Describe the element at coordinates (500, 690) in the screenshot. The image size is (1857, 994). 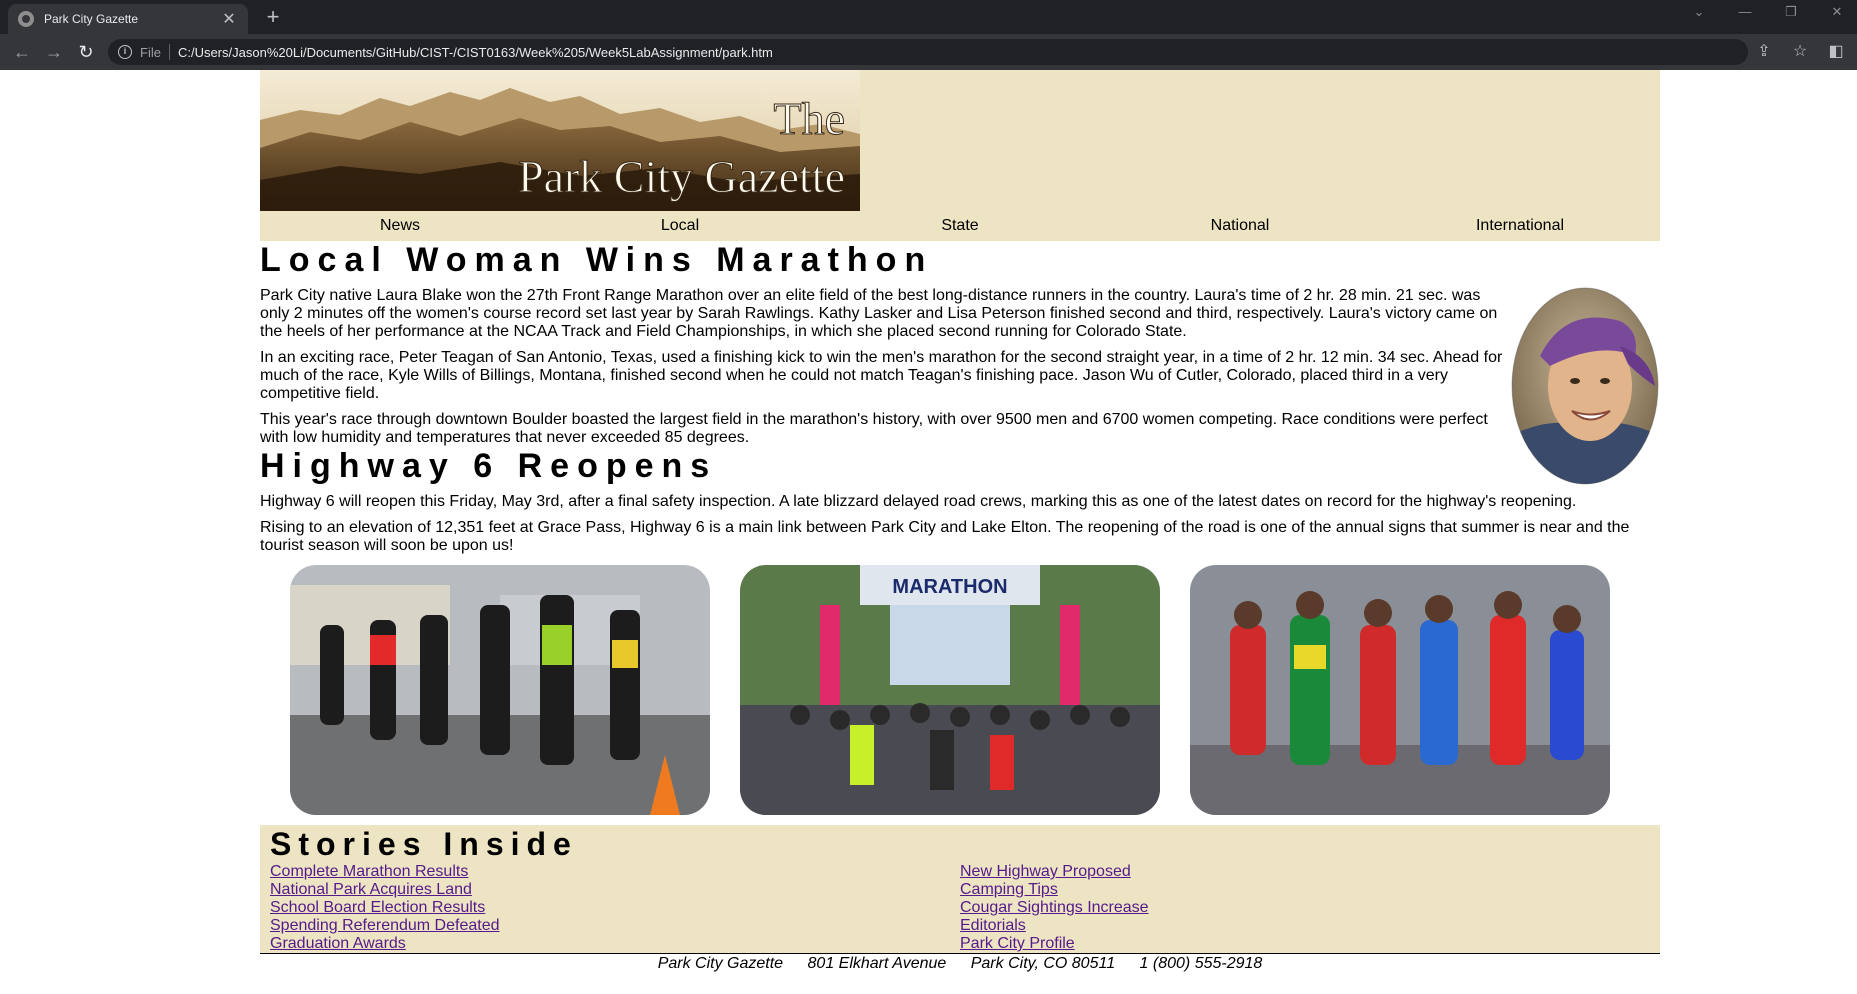
I see `marathon-photo` at that location.